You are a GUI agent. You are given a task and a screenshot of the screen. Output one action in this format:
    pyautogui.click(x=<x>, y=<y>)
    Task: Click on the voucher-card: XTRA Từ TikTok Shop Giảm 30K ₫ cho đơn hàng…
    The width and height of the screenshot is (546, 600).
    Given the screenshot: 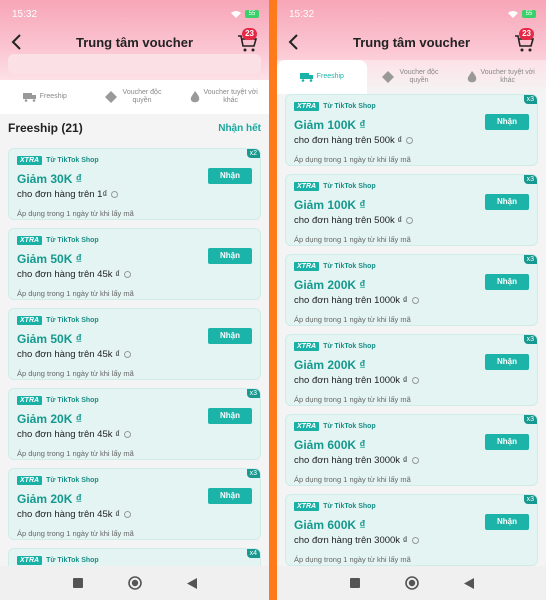 What is the action you would take?
    pyautogui.click(x=134, y=184)
    